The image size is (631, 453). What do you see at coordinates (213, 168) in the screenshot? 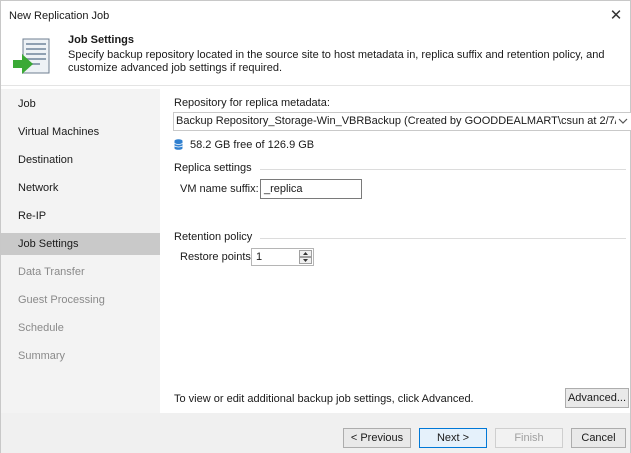
I see `replica-settings-heading: Replica settings` at bounding box center [213, 168].